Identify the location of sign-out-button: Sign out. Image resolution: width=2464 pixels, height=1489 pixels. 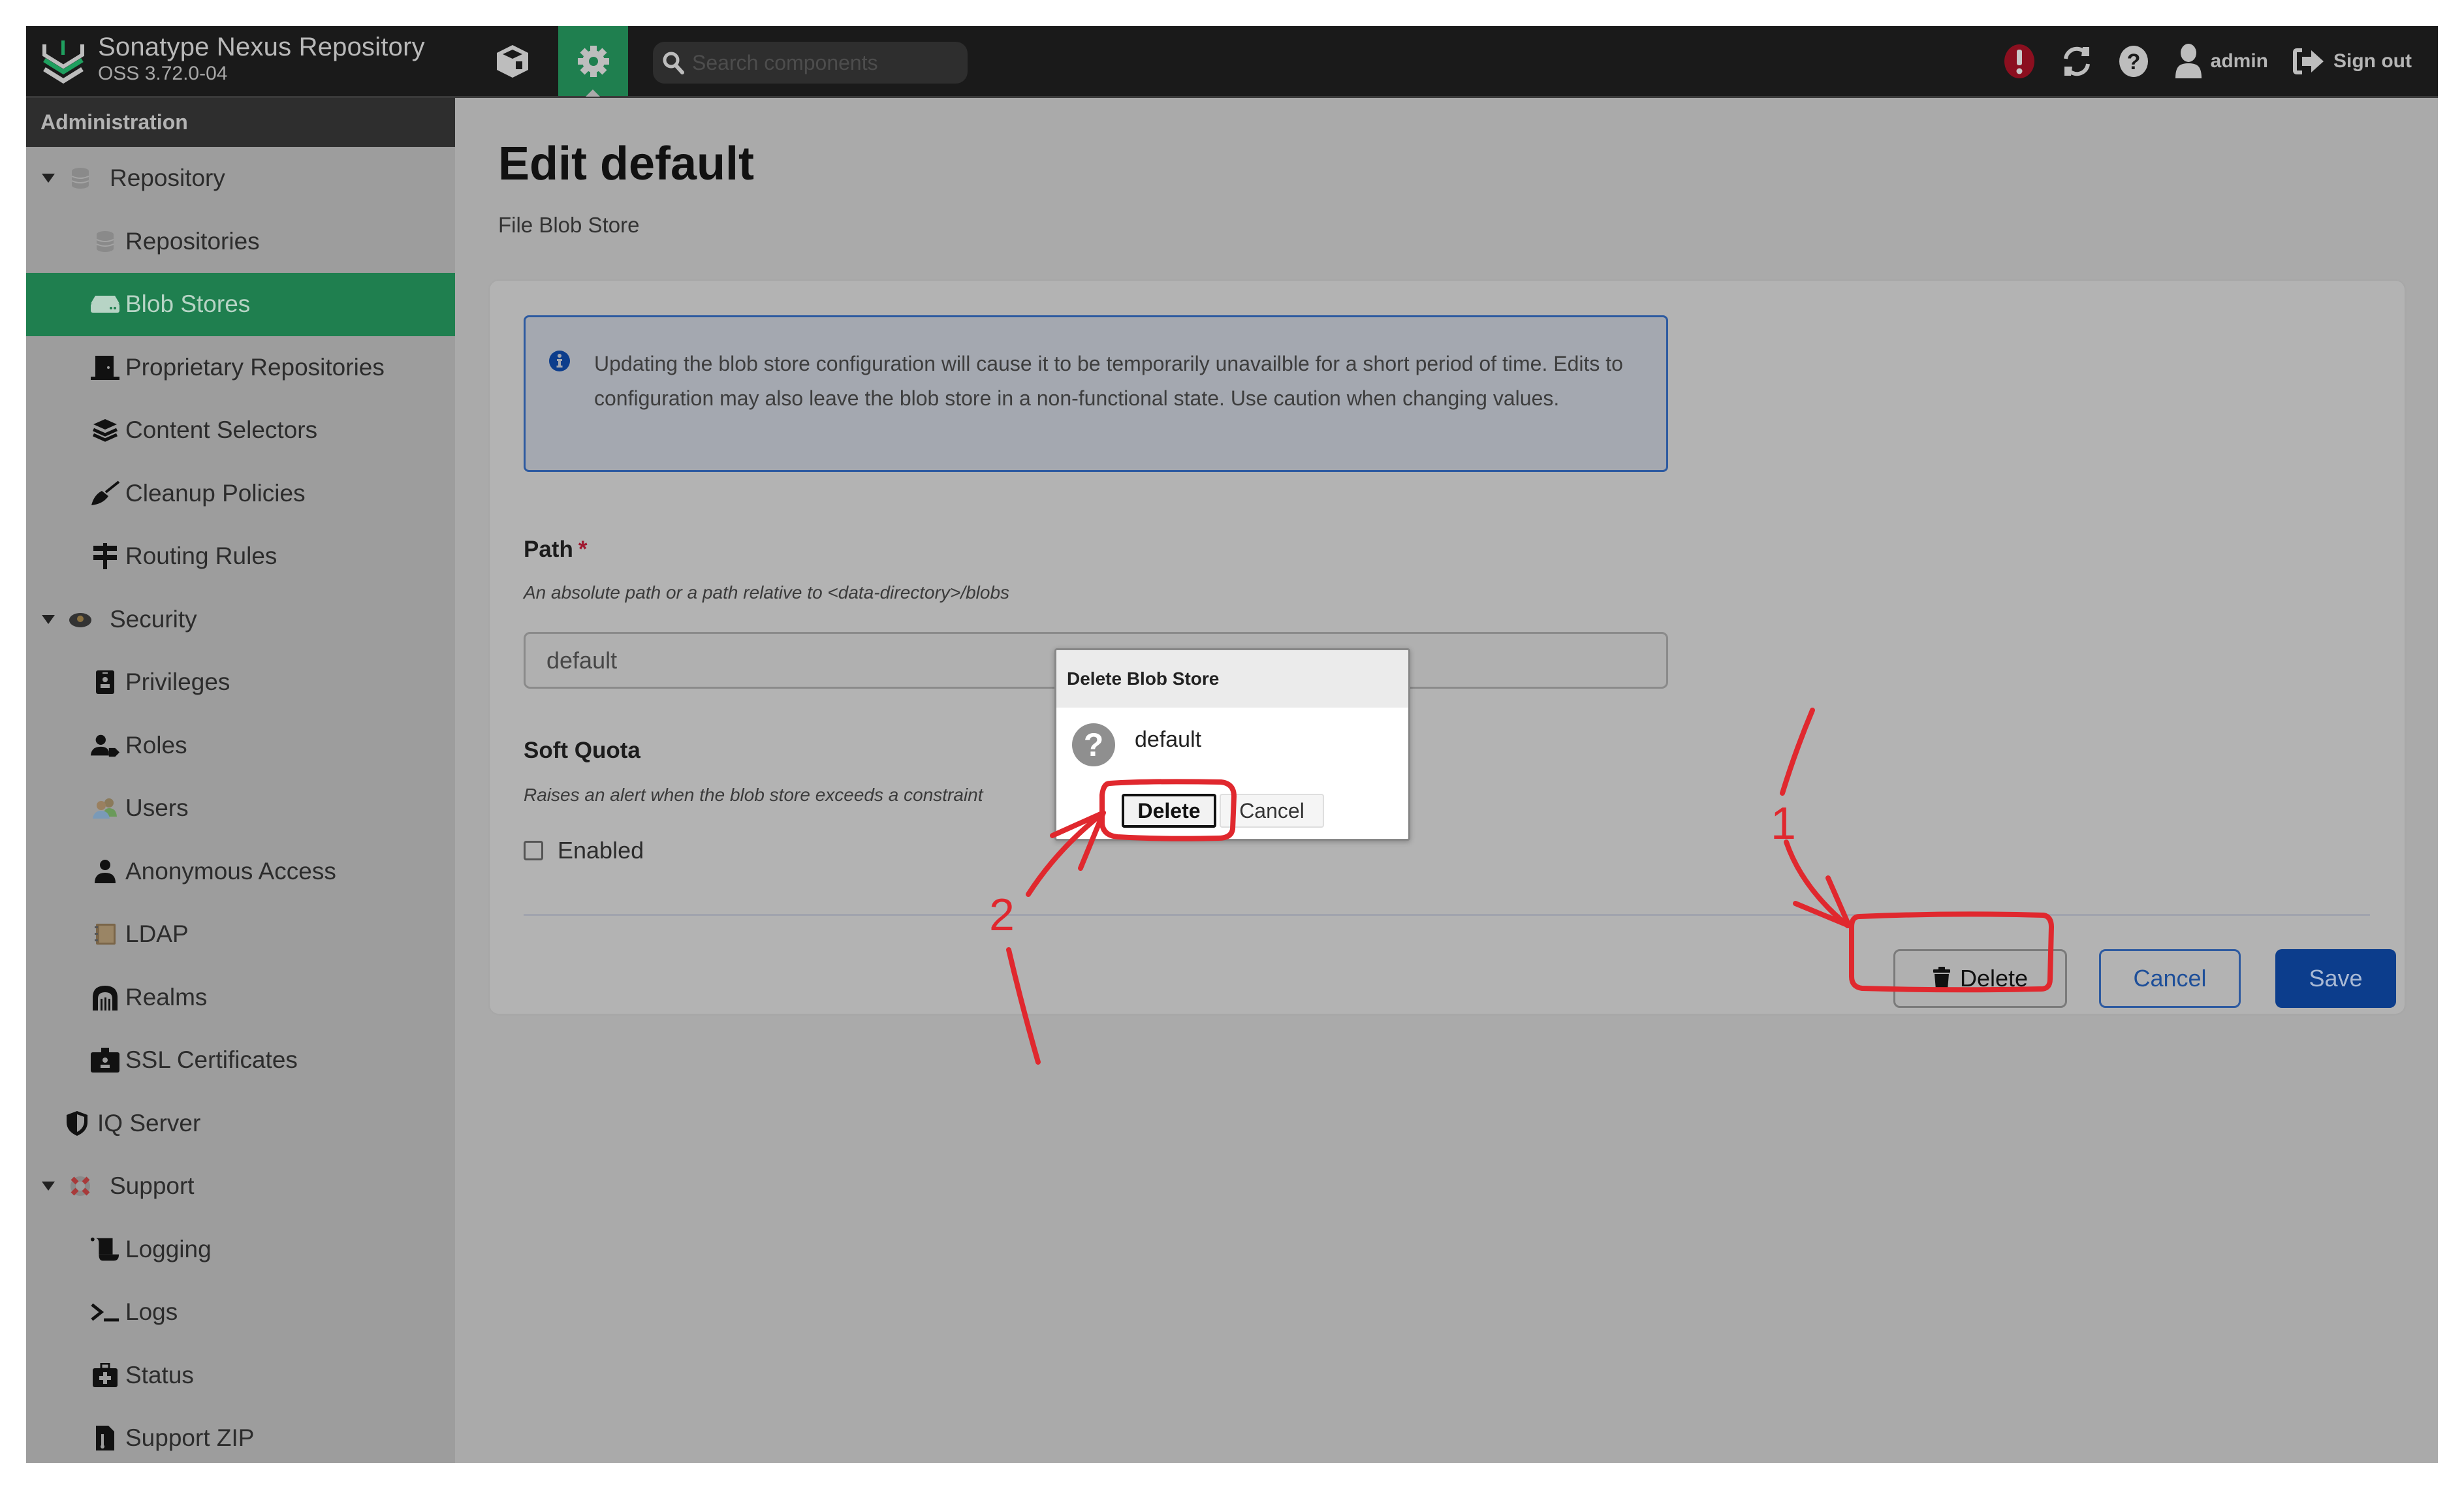
(2352, 61).